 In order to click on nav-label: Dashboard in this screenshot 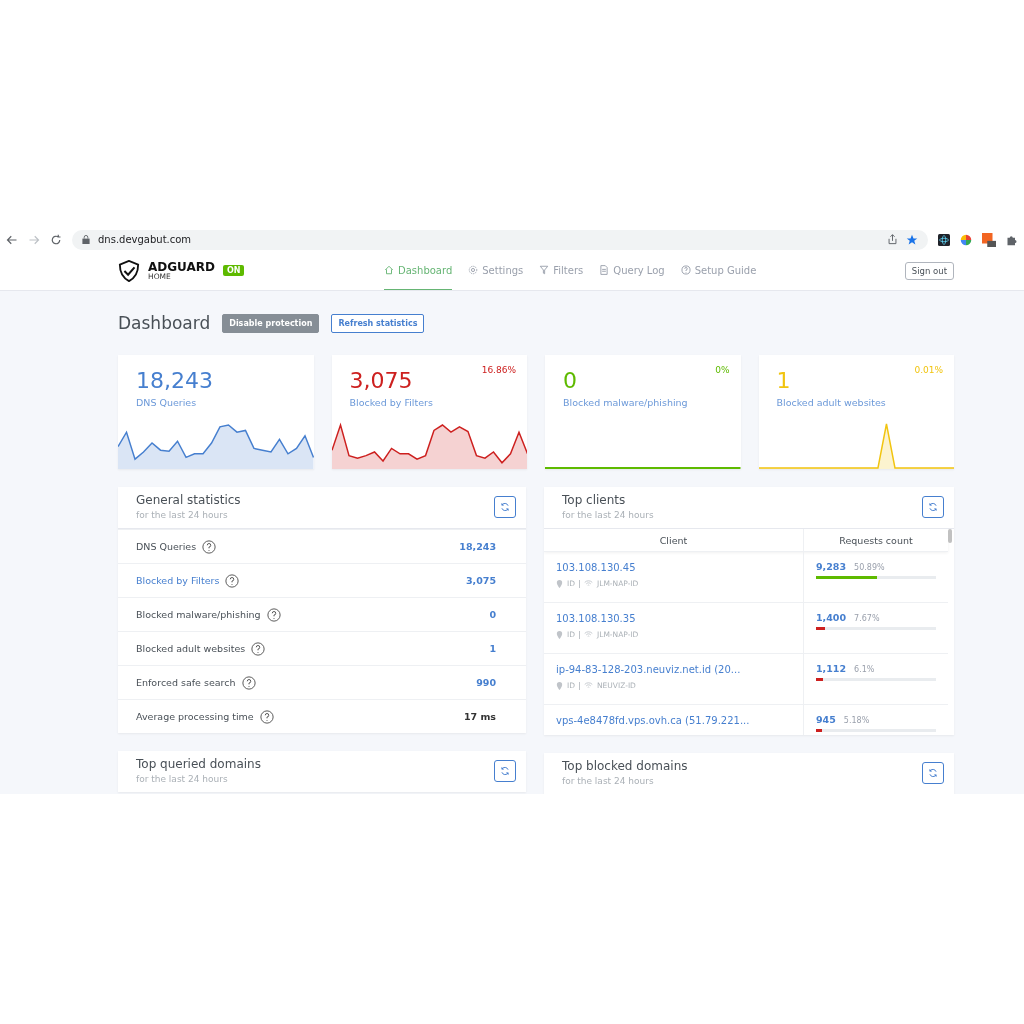, I will do `click(425, 270)`.